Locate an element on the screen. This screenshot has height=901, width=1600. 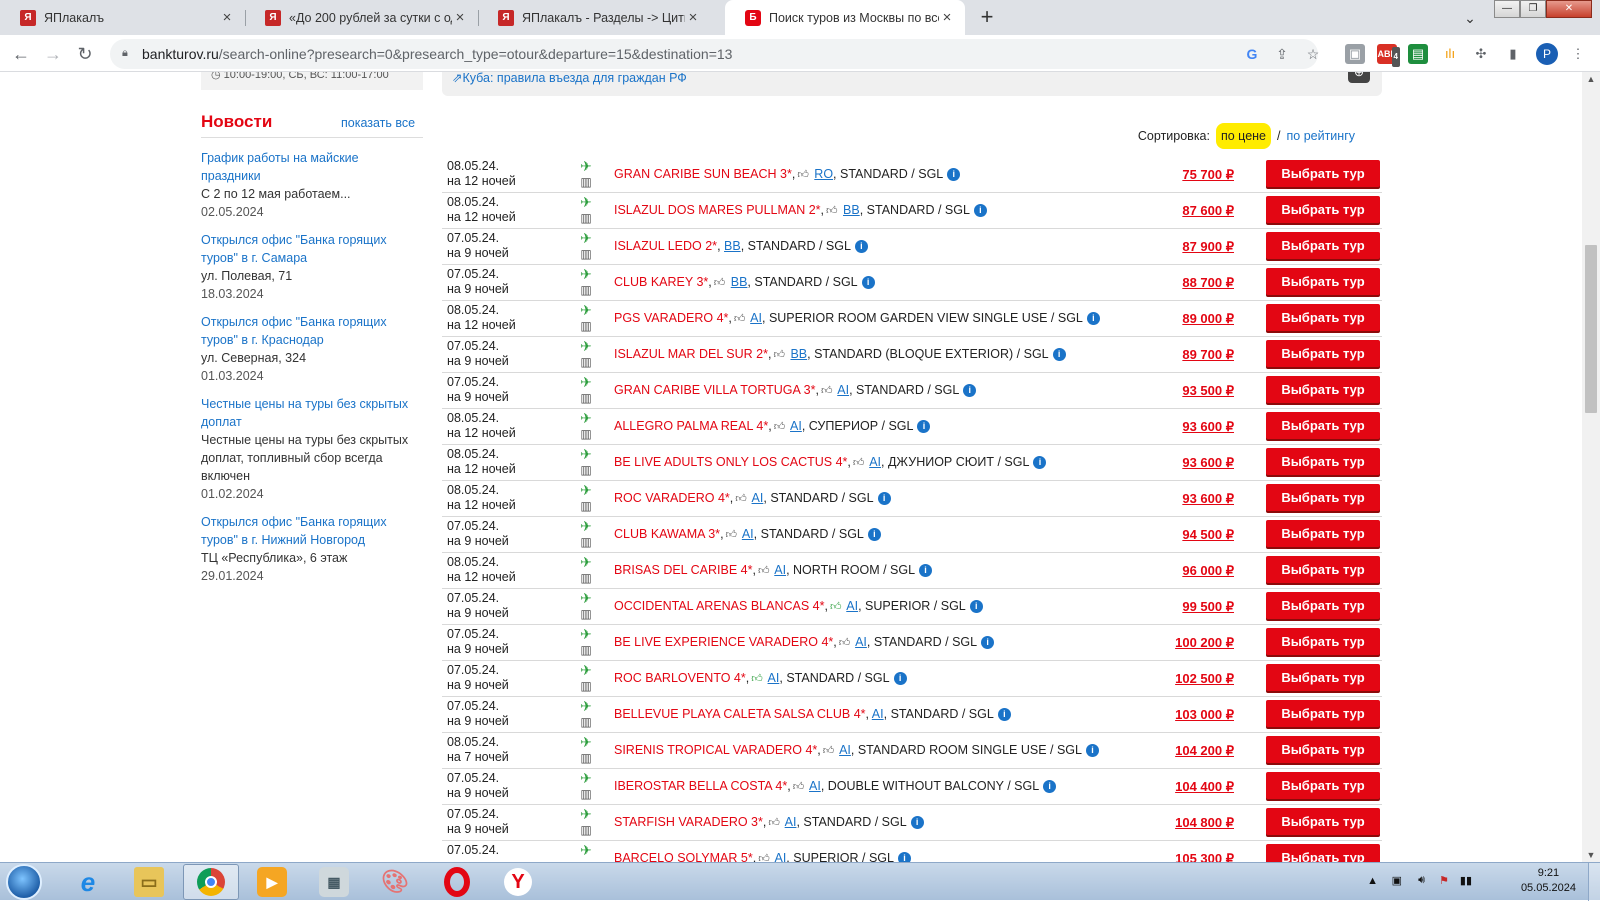
tour-price: 103 000 ₽ is located at coordinates (1204, 715).